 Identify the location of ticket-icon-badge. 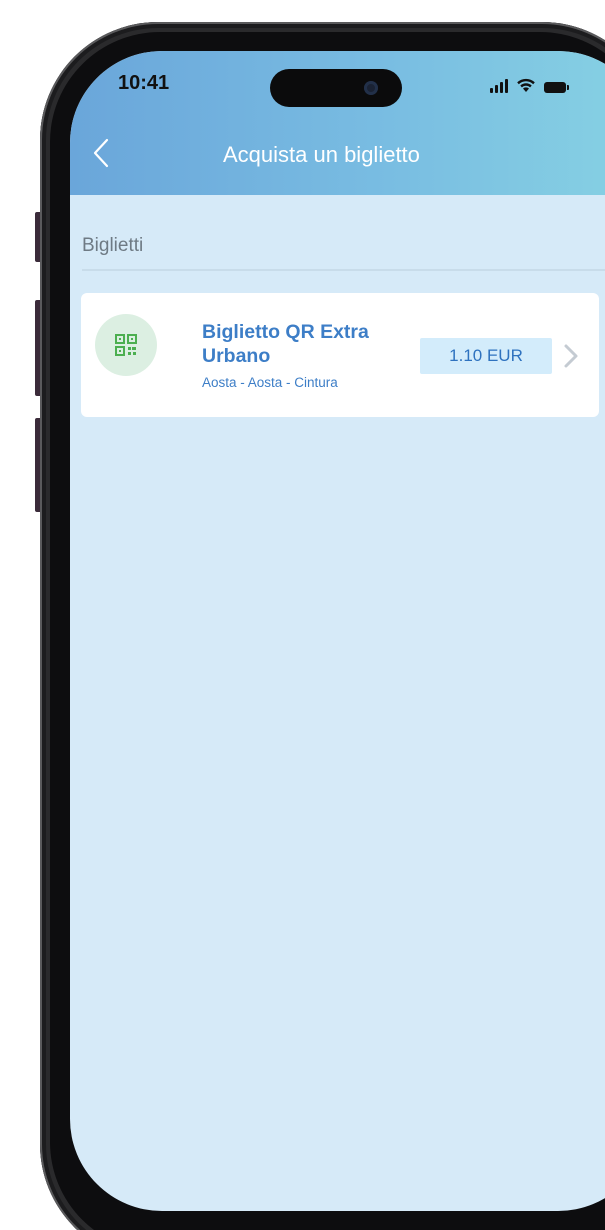
(126, 345).